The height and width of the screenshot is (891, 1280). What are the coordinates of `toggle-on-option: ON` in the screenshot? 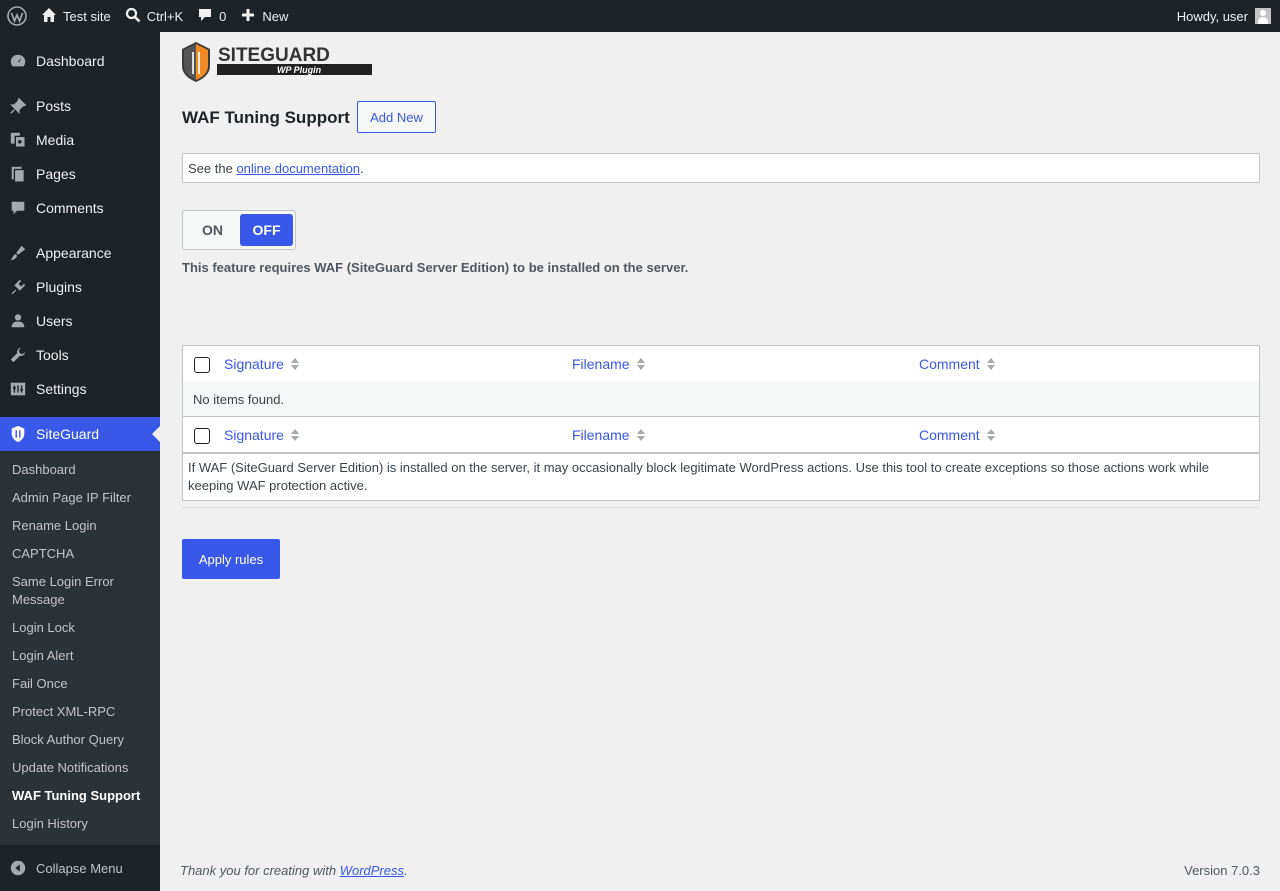 It's located at (212, 230).